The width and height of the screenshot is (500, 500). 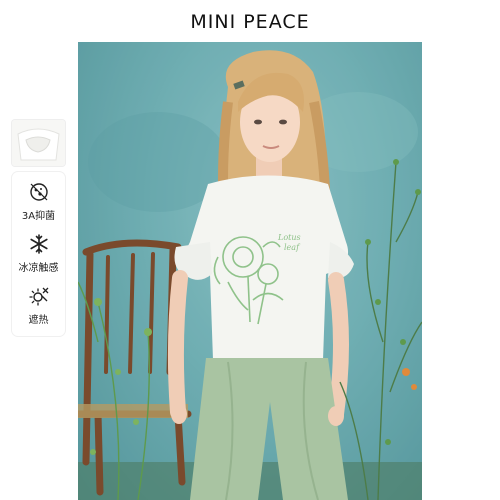 I want to click on antibacterial-icon, so click(x=38, y=192).